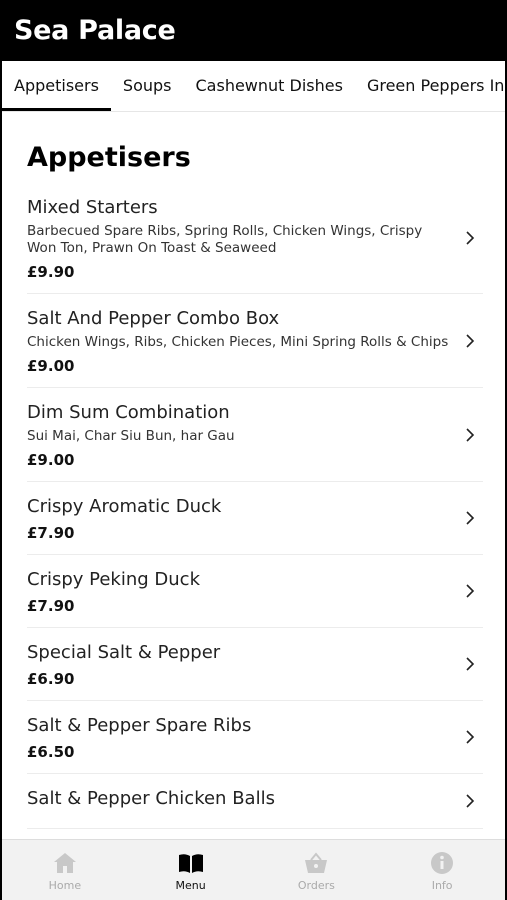  Describe the element at coordinates (92, 207) in the screenshot. I see `item-name: Mixed Starters` at that location.